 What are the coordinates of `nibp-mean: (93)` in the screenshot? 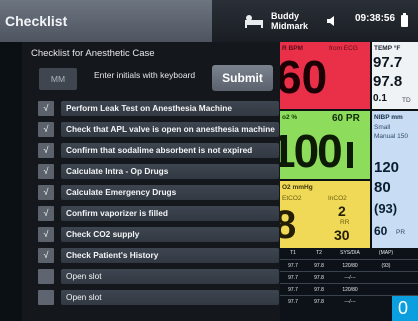 It's located at (386, 208).